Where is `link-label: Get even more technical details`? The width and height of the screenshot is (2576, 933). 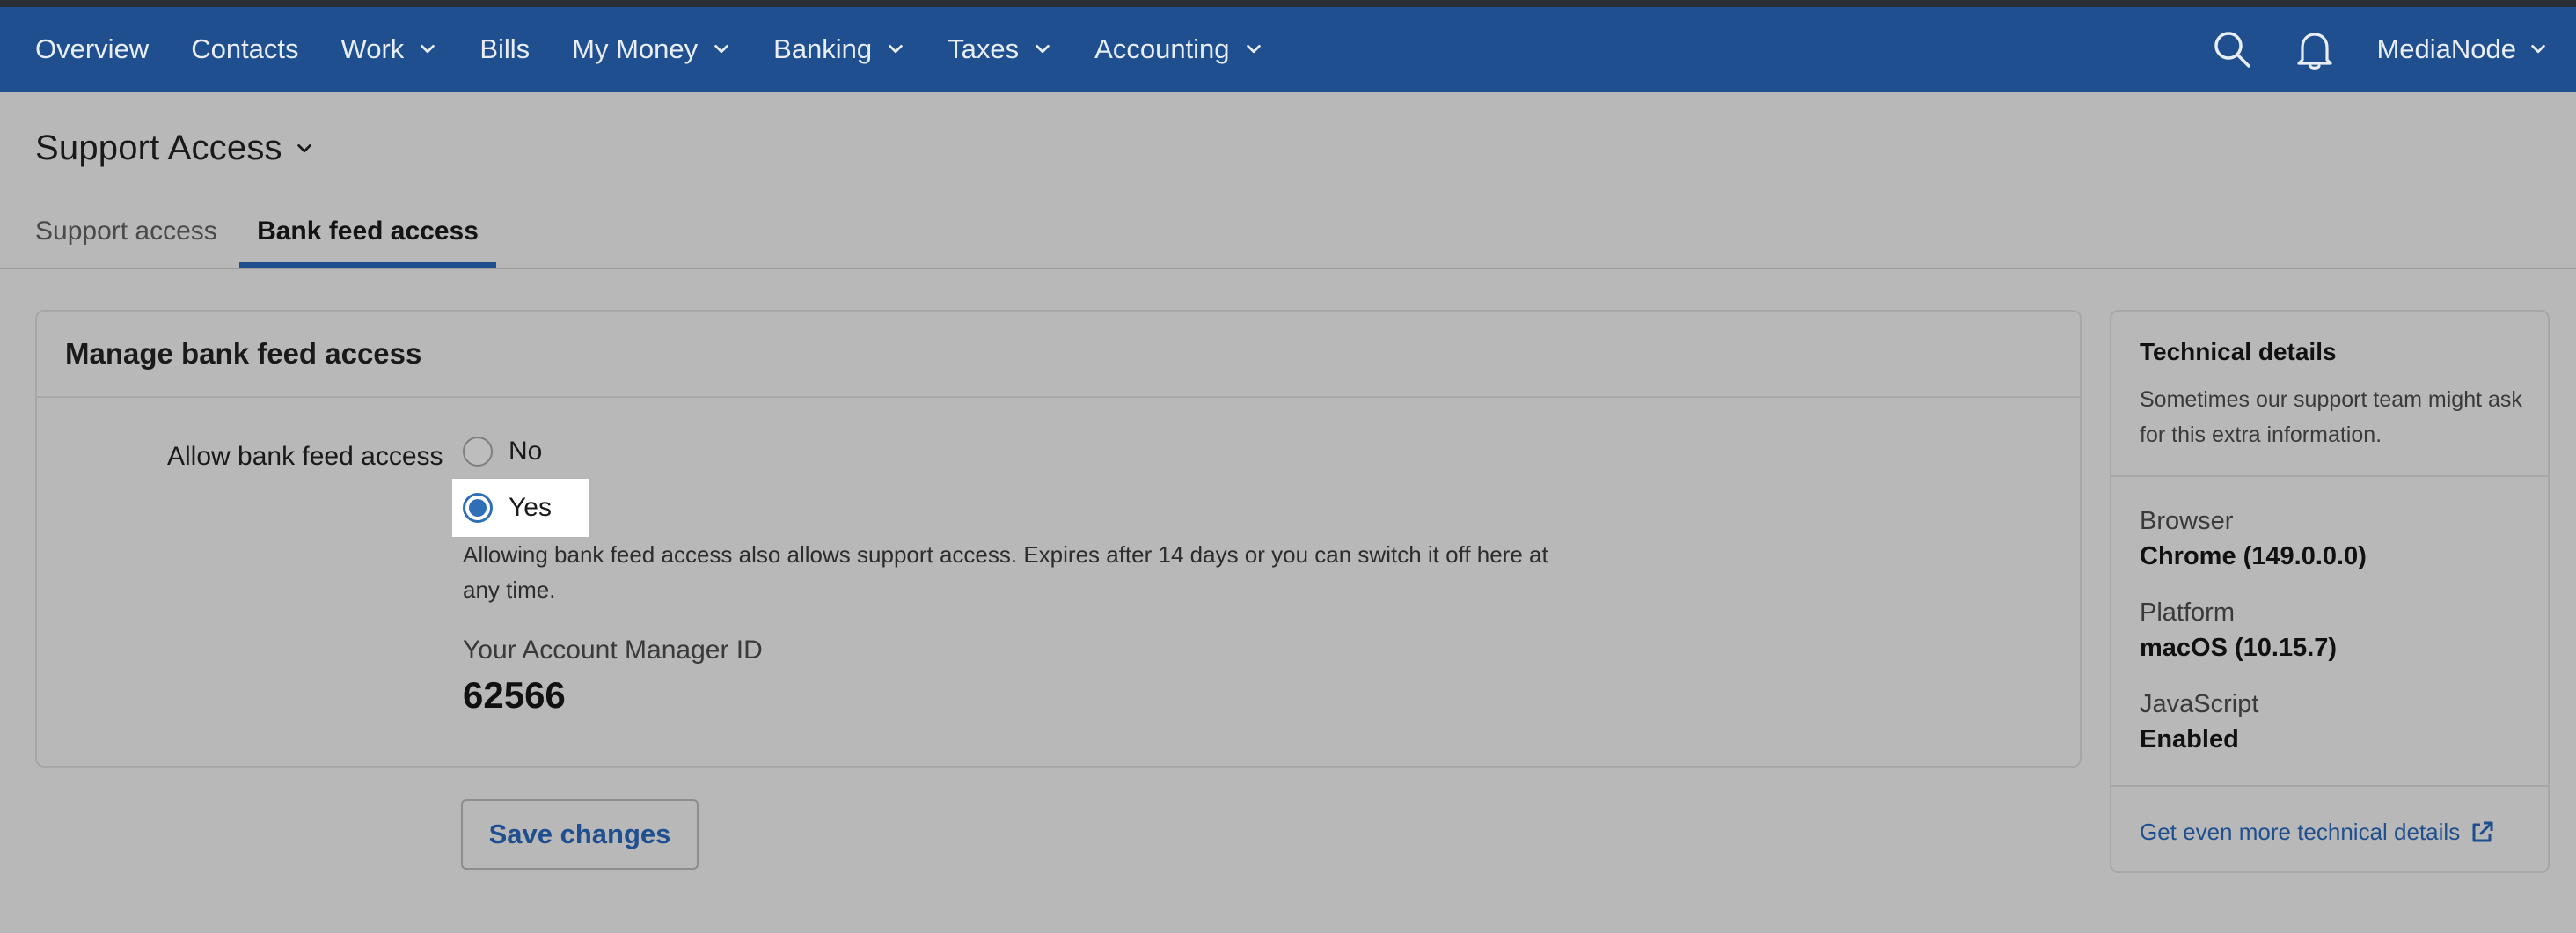 link-label: Get even more technical details is located at coordinates (2300, 832).